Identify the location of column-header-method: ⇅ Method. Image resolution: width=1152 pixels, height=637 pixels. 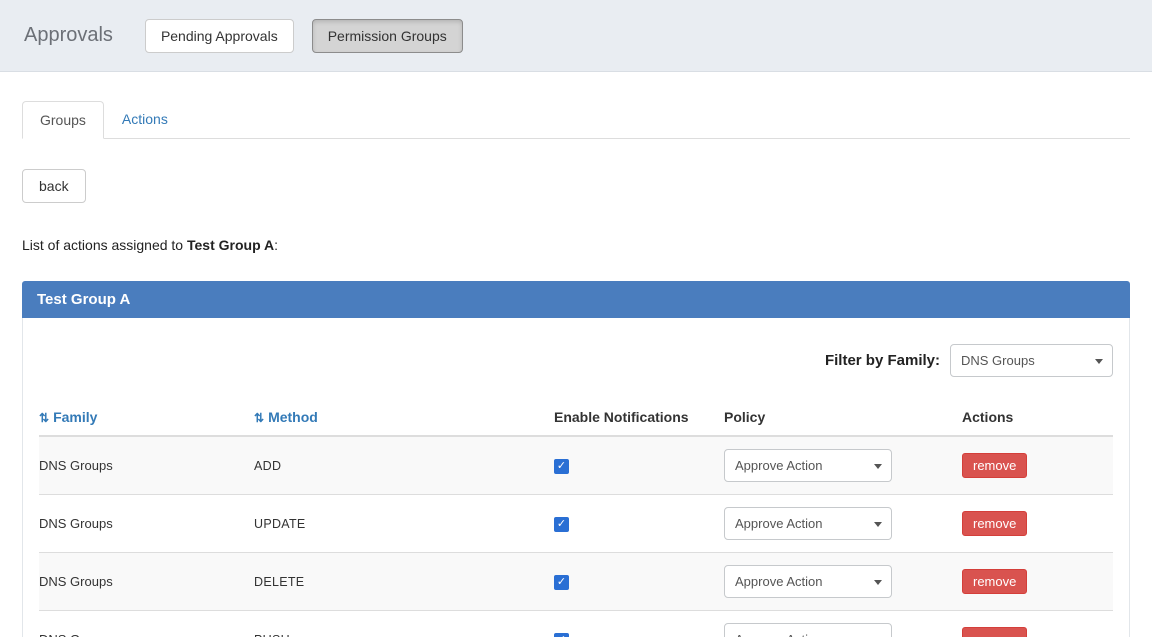
(404, 420).